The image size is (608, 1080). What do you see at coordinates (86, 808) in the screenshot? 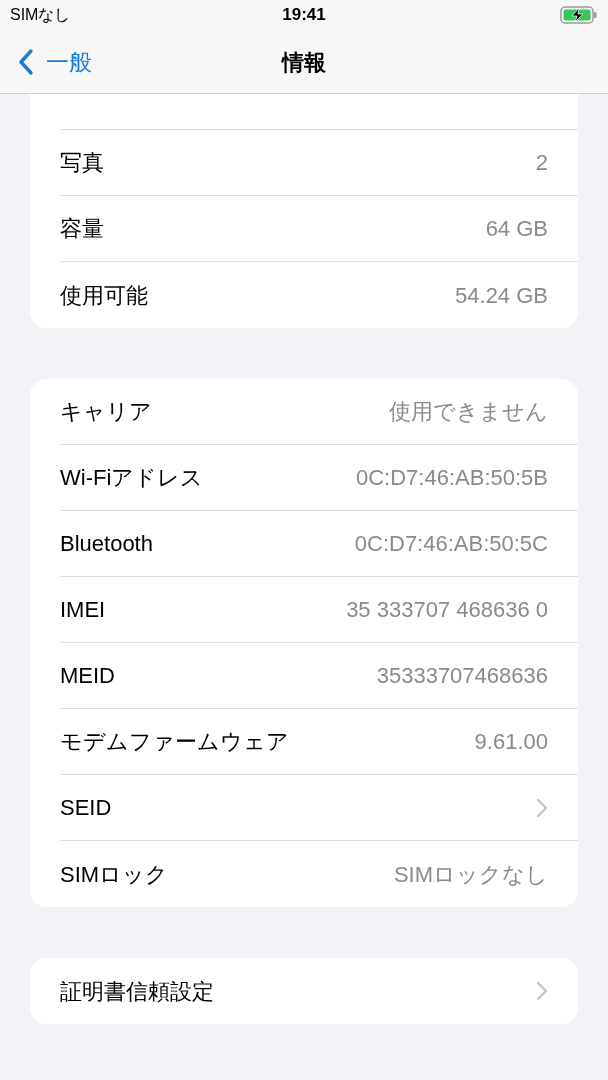
I see `row-label: SEID` at bounding box center [86, 808].